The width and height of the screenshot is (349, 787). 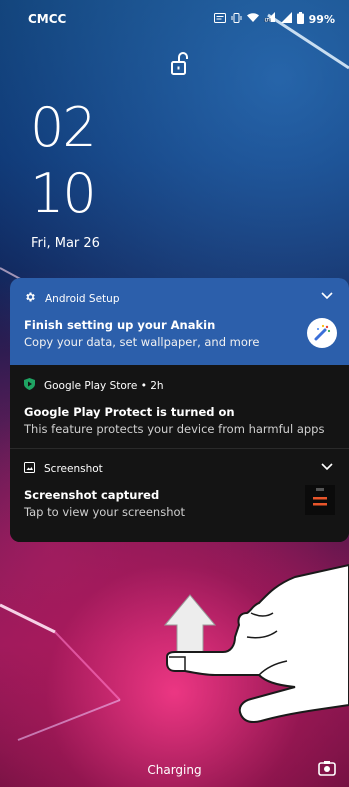 I want to click on swipe-up-gesture-hint, so click(x=256, y=643).